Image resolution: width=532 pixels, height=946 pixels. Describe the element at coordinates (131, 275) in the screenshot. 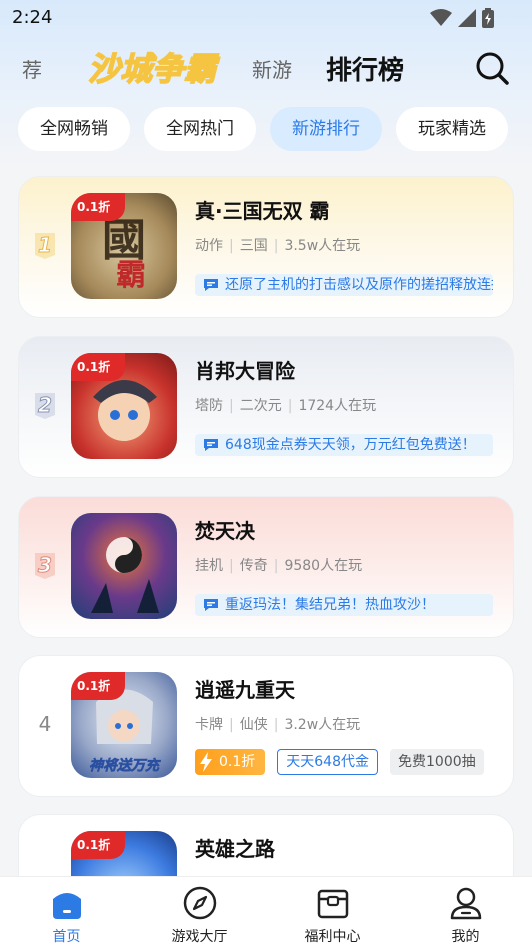

I see `svg-text: 霸` at that location.